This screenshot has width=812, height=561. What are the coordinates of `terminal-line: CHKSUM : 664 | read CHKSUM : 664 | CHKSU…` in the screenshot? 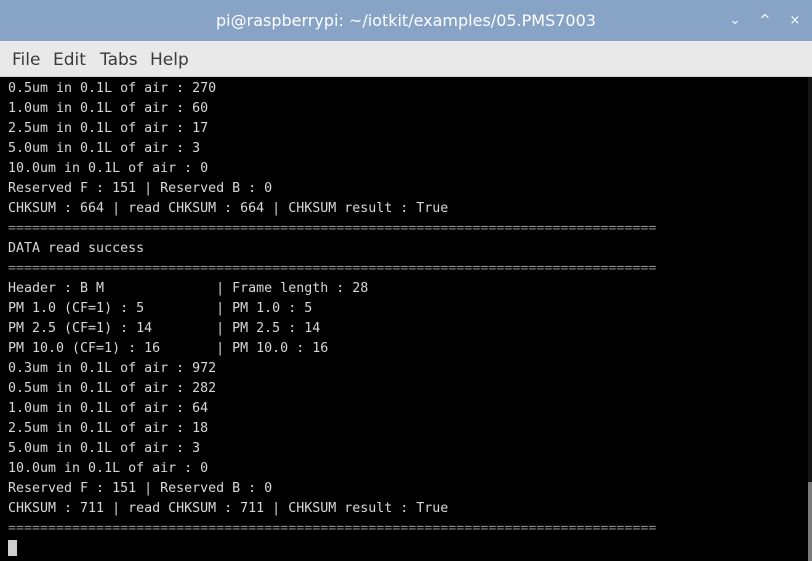 It's located at (228, 208).